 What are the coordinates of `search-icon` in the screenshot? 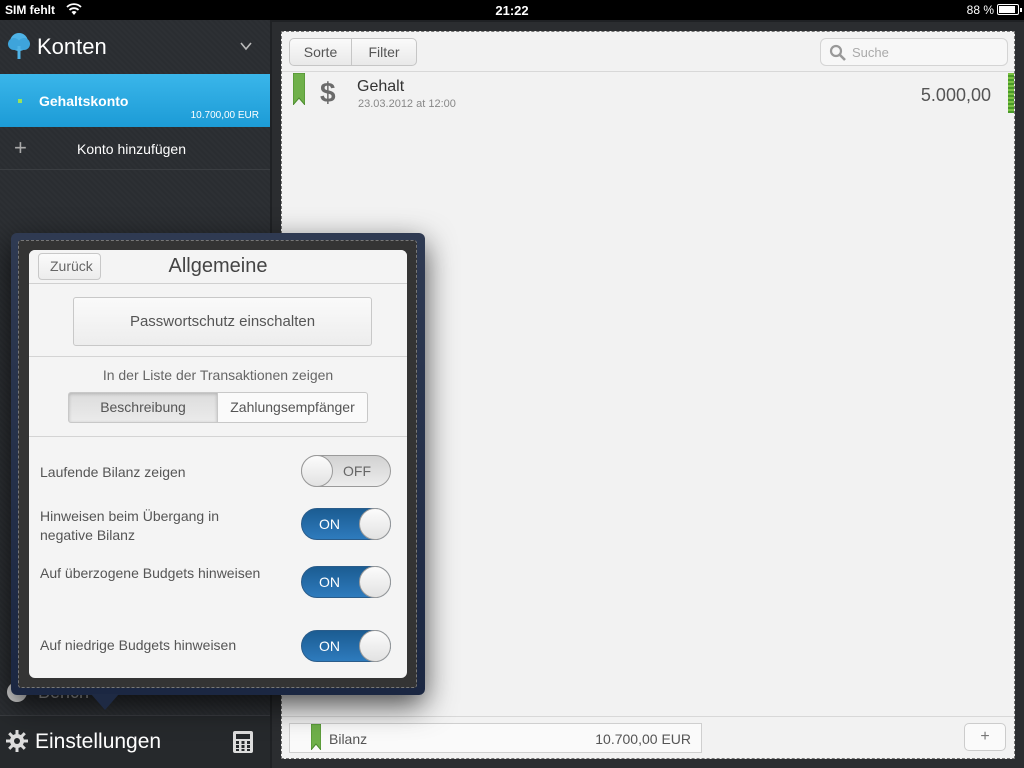 It's located at (837, 52).